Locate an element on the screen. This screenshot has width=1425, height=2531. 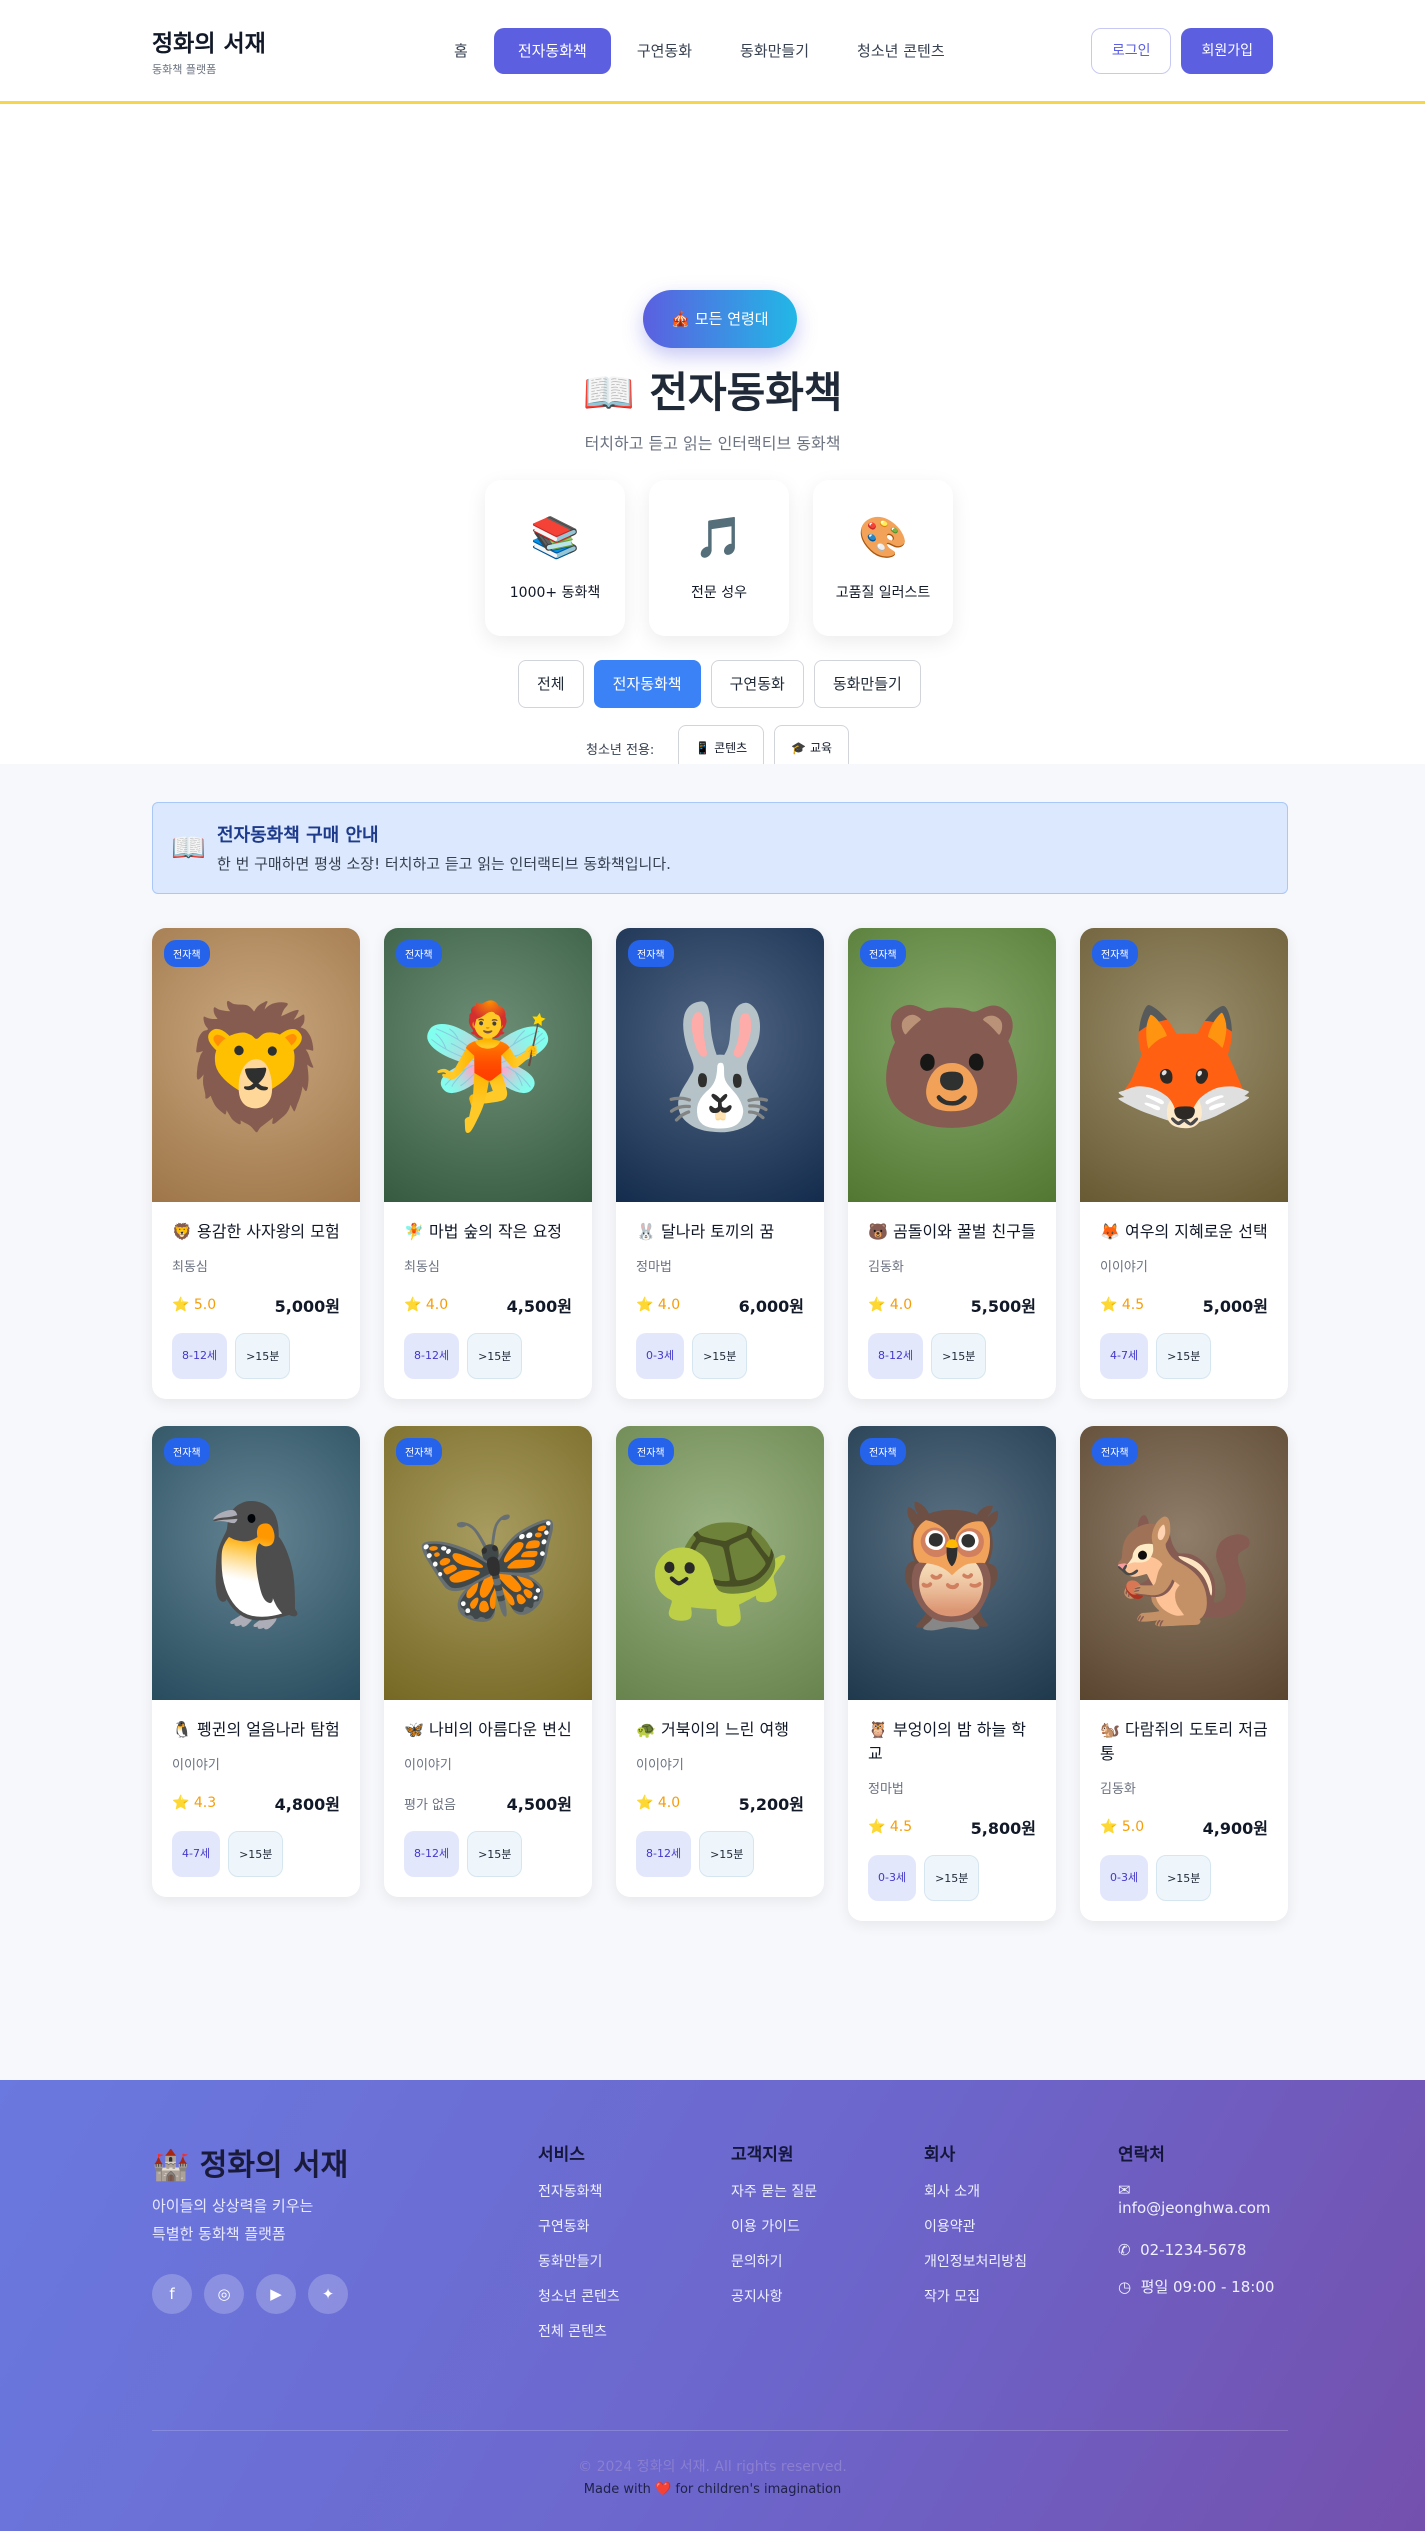
footer-col-title: 고객지원 is located at coordinates (762, 2155).